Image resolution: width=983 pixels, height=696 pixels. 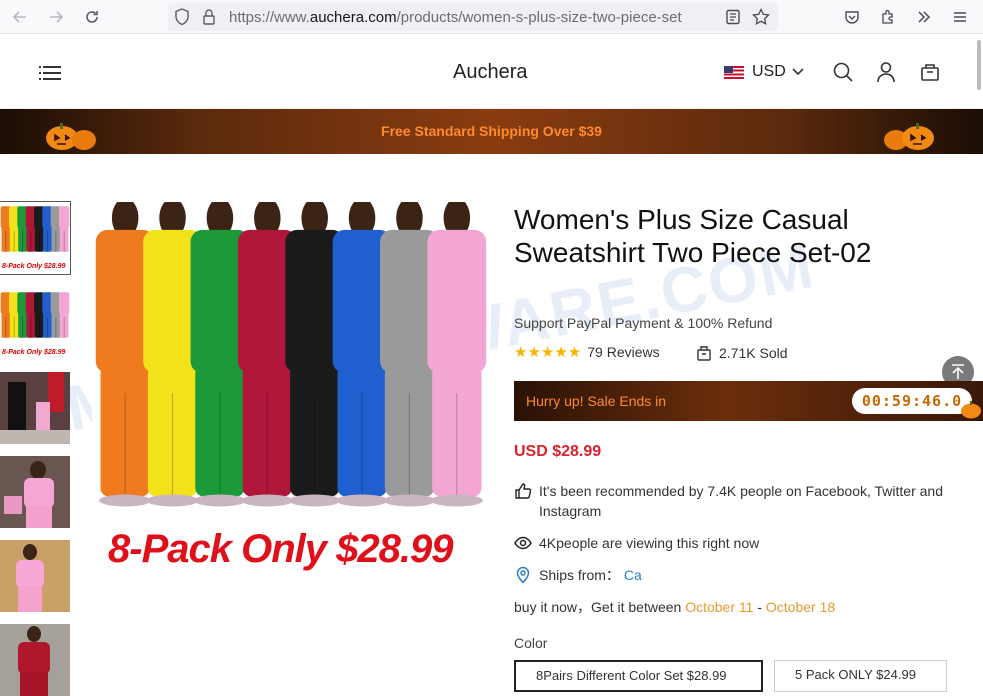 What do you see at coordinates (638, 676) in the screenshot?
I see `color-option-1: 8Pairs Different Color Set $28.99` at bounding box center [638, 676].